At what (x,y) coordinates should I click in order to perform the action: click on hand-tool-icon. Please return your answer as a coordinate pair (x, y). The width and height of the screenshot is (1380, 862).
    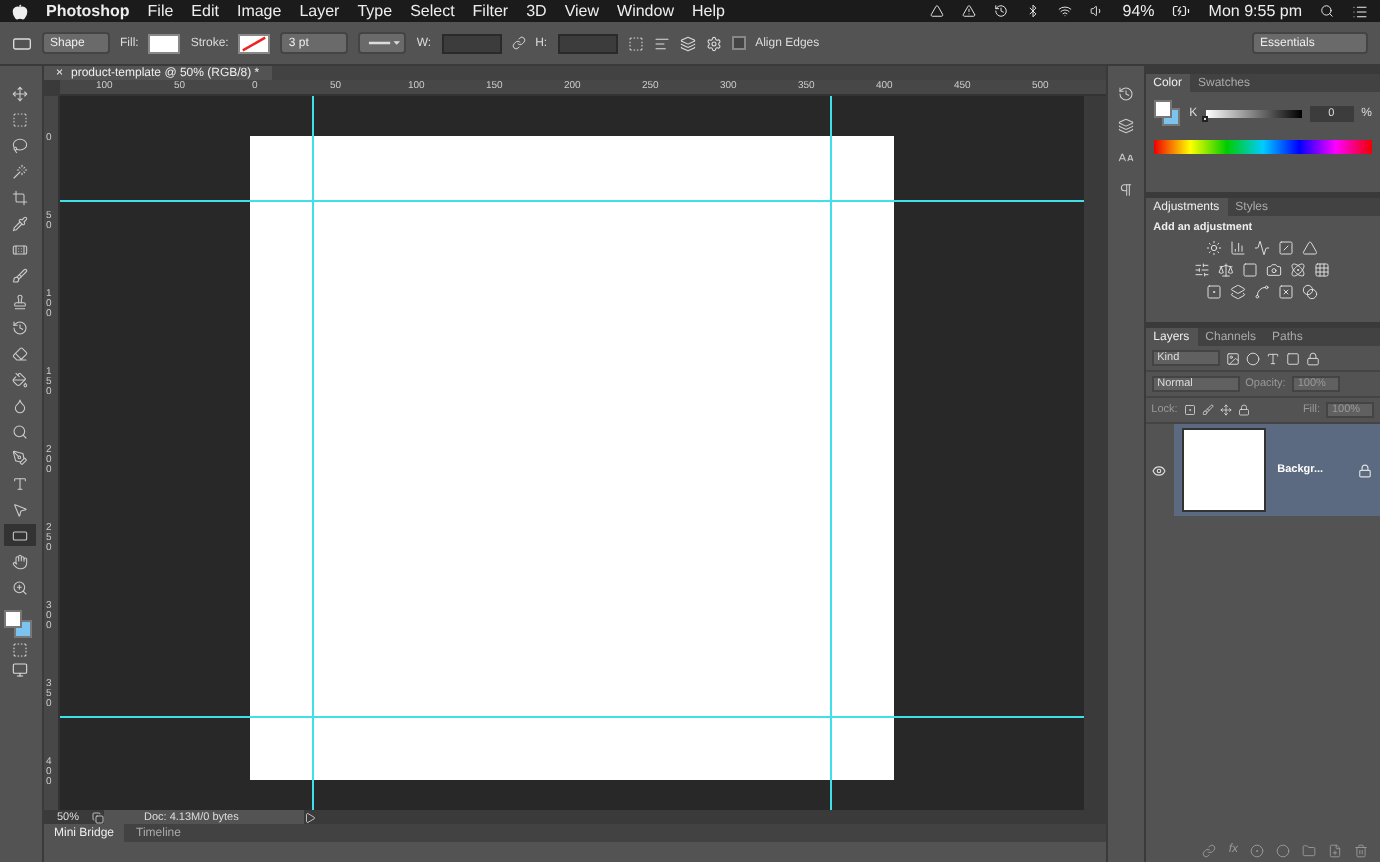
    Looking at the image, I should click on (20, 561).